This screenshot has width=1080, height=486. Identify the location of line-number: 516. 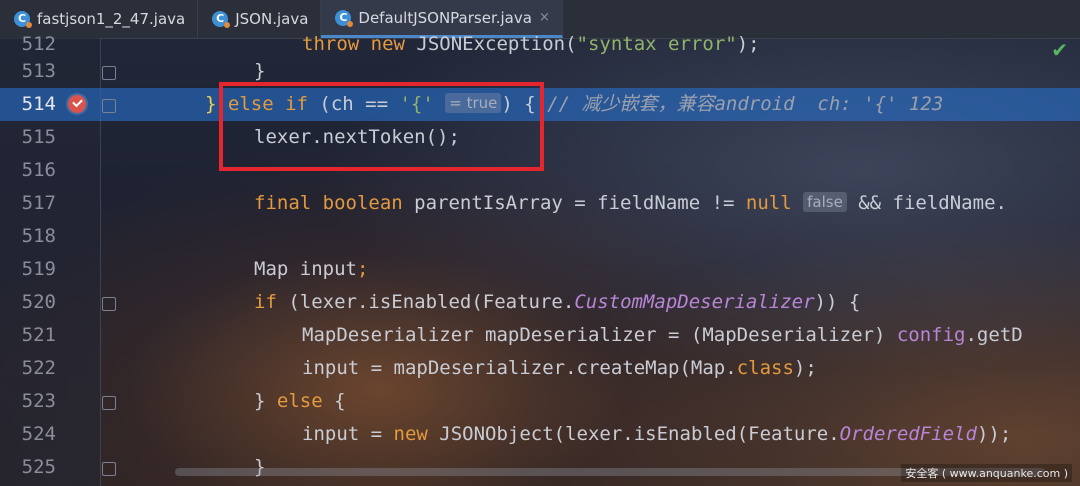
(38, 170).